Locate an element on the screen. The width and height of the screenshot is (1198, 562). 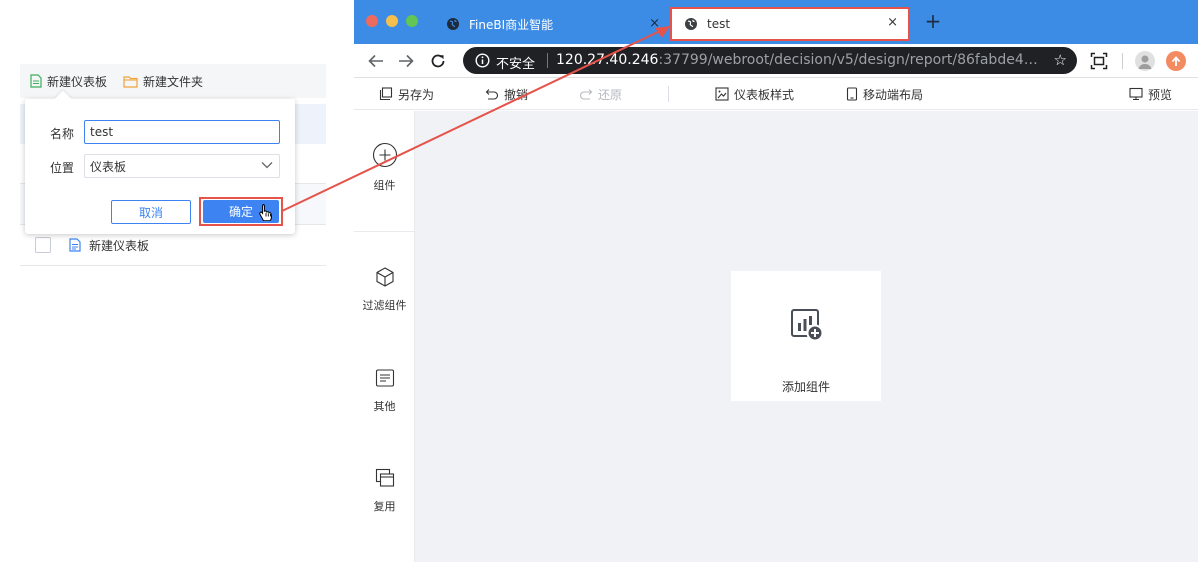
new-tab-button: + is located at coordinates (933, 21).